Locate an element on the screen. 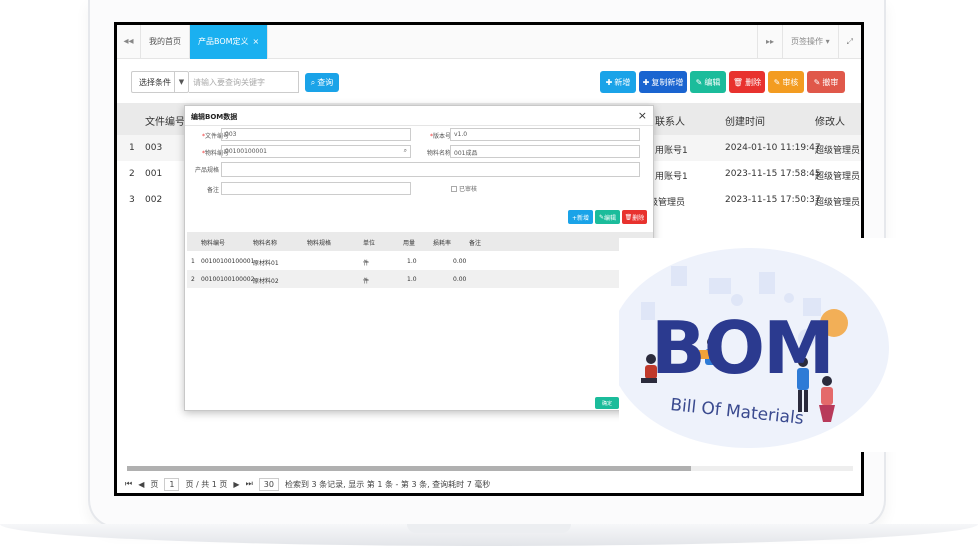 The image size is (978, 555). query-button: ⌕ 查询 is located at coordinates (322, 82).